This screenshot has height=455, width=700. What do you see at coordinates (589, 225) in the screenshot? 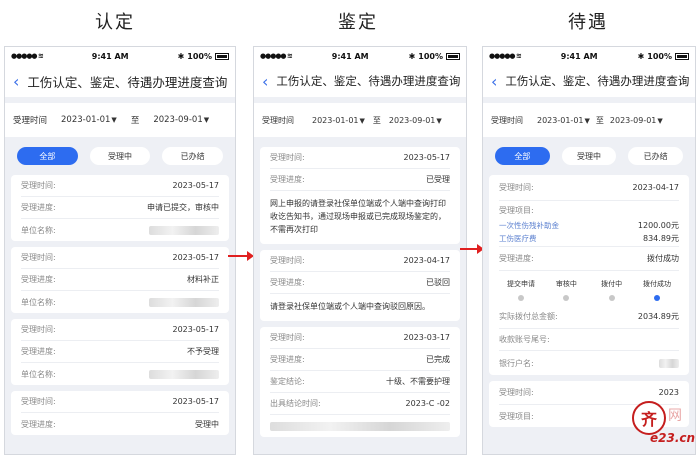
I see `benefit-item: 一次性伤残补助金 1200.00元` at bounding box center [589, 225].